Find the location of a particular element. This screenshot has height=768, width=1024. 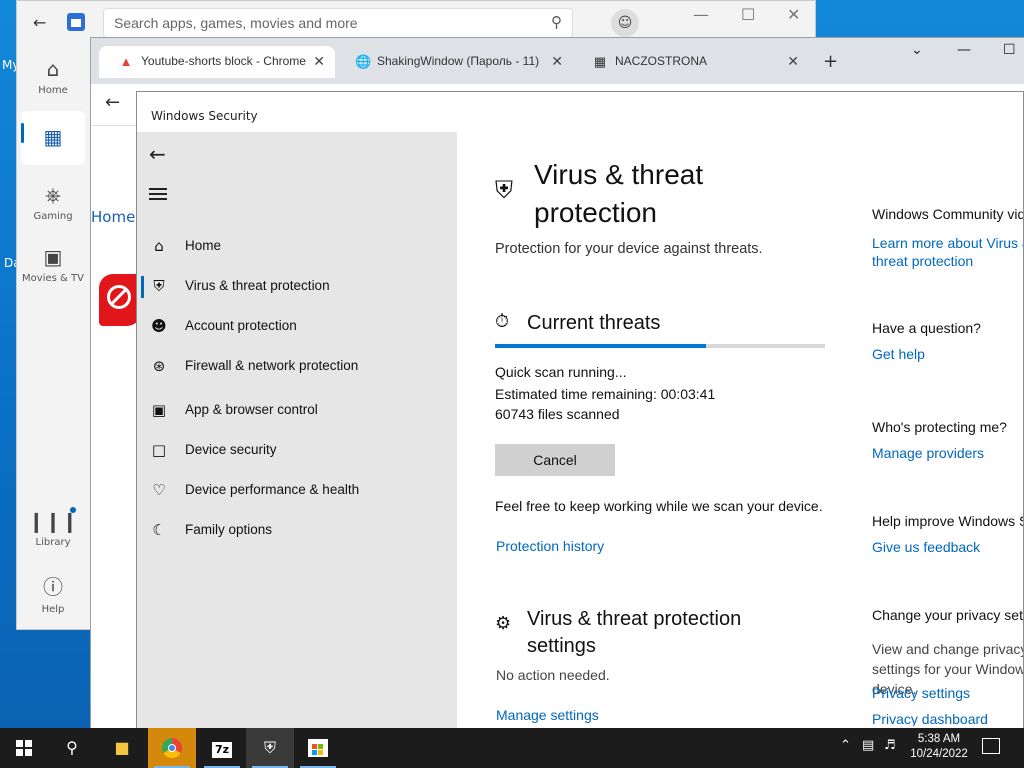

store-nav-gaming: ⎈ Gaming is located at coordinates (53, 202).